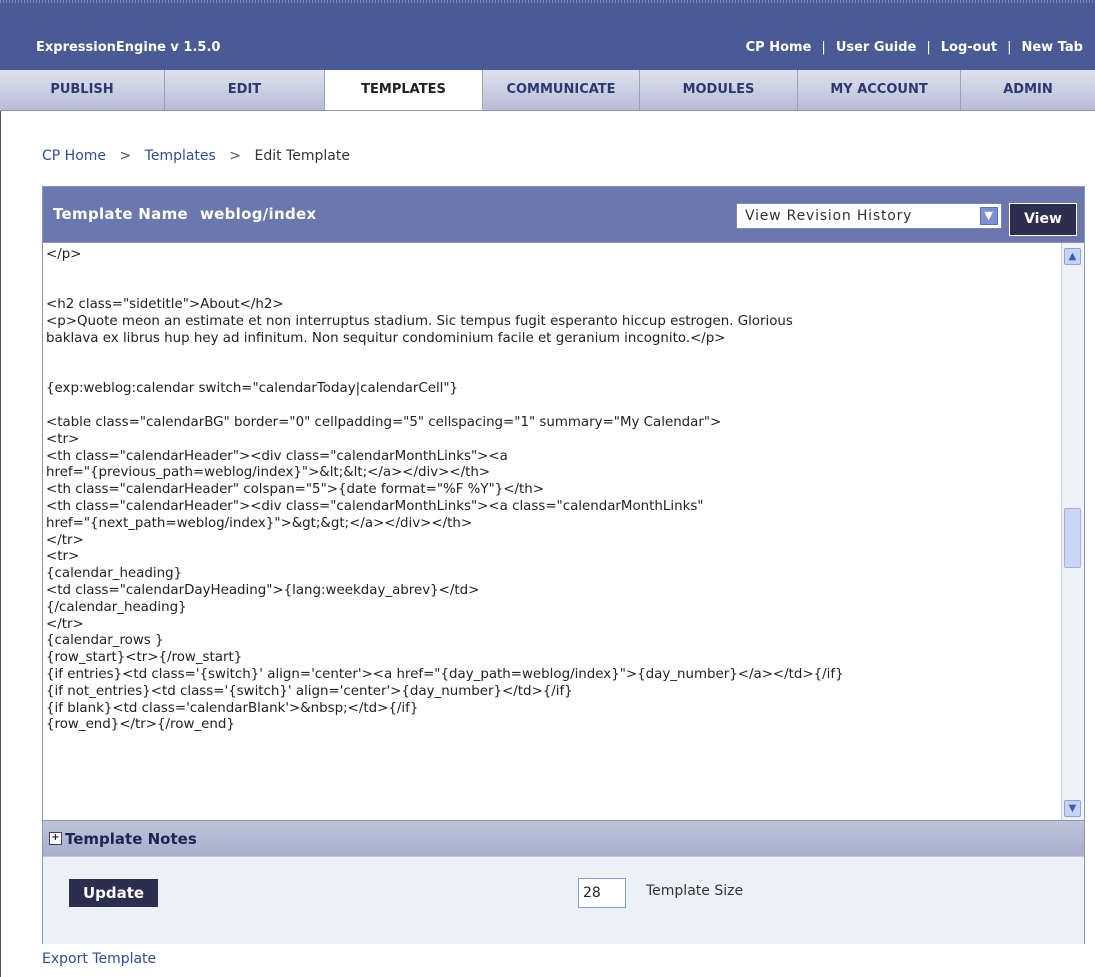 Image resolution: width=1095 pixels, height=977 pixels. I want to click on template-notes-toggle: + Template Notes, so click(563, 838).